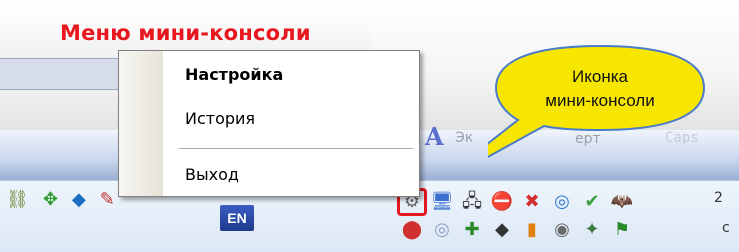 The height and width of the screenshot is (252, 739). I want to click on flag-icon: ⚑, so click(622, 230).